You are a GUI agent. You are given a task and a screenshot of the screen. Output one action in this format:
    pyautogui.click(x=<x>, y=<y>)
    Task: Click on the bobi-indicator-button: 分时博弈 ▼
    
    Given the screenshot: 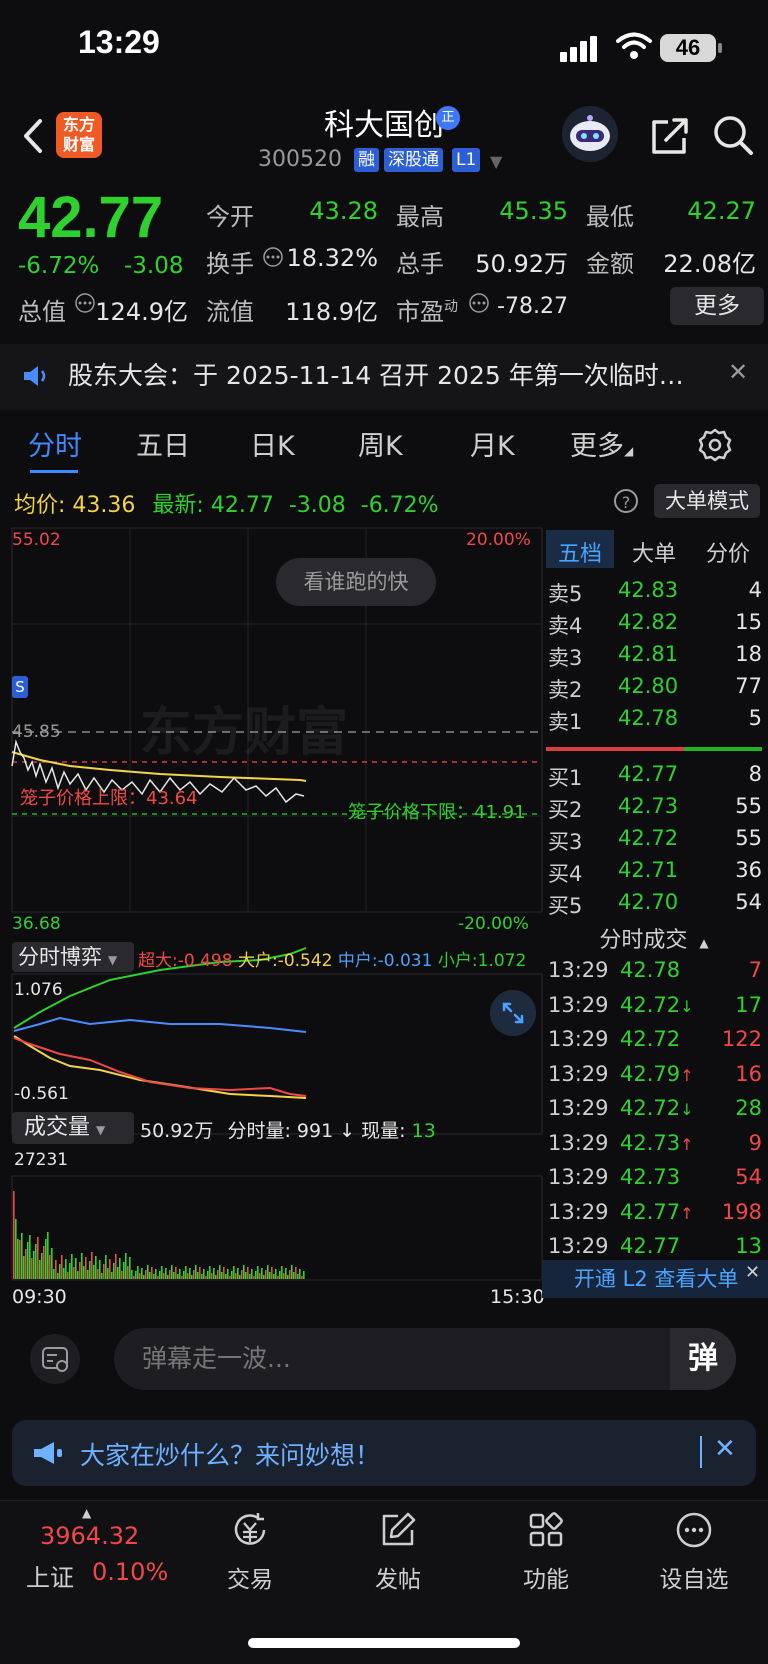 What is the action you would take?
    pyautogui.click(x=73, y=957)
    